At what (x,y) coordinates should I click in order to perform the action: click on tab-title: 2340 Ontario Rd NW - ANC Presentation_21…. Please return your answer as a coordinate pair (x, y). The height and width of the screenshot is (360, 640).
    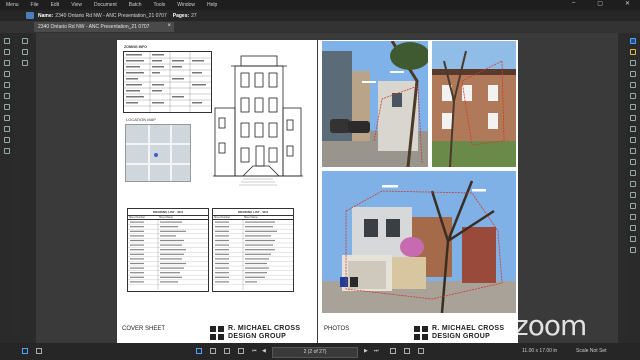
    Looking at the image, I should click on (94, 27).